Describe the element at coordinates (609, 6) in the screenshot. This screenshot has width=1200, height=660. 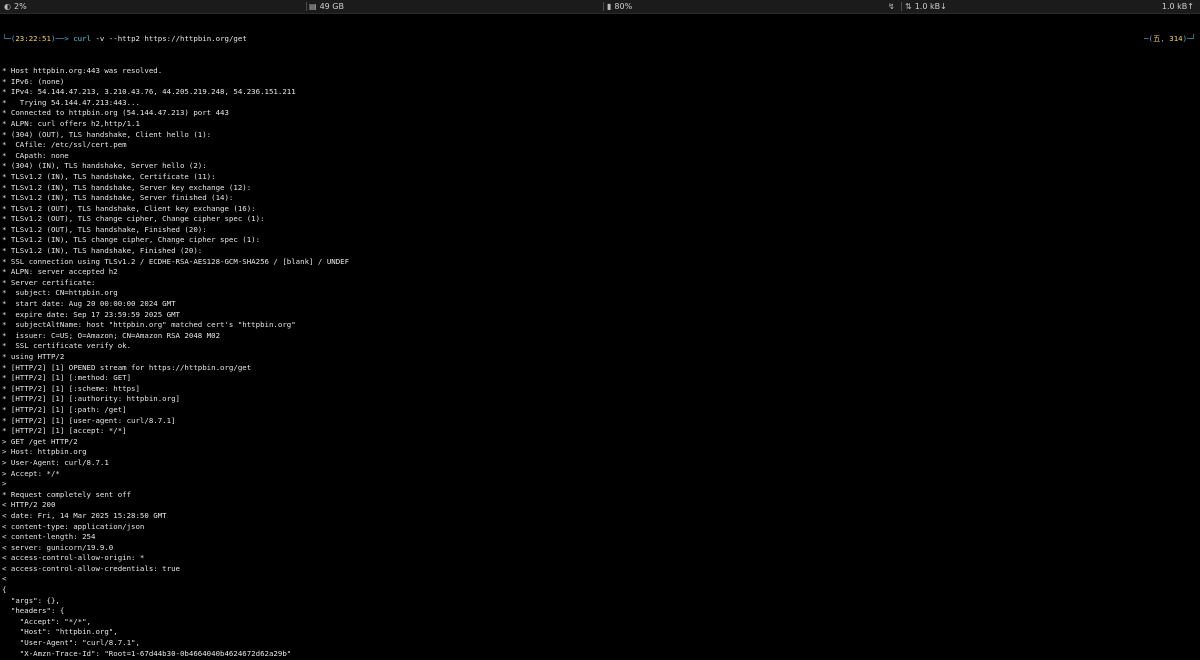
I see `battery-icon: ▮` at that location.